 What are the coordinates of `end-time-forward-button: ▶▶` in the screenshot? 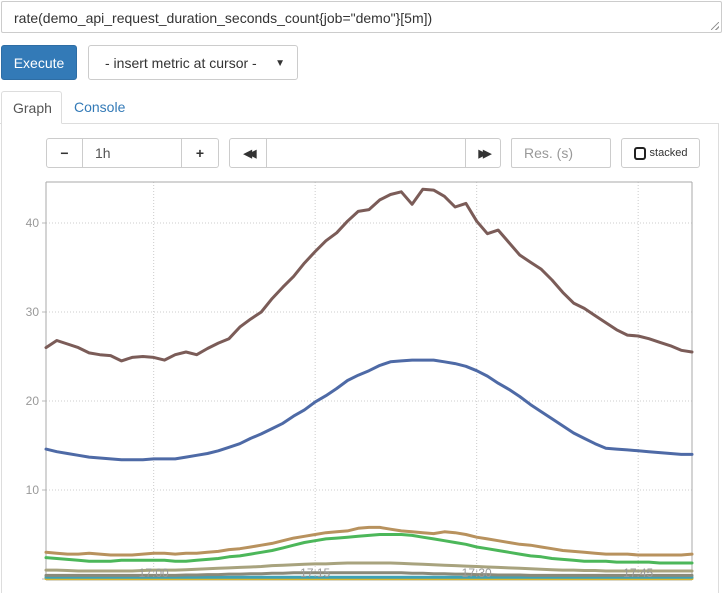 It's located at (483, 153).